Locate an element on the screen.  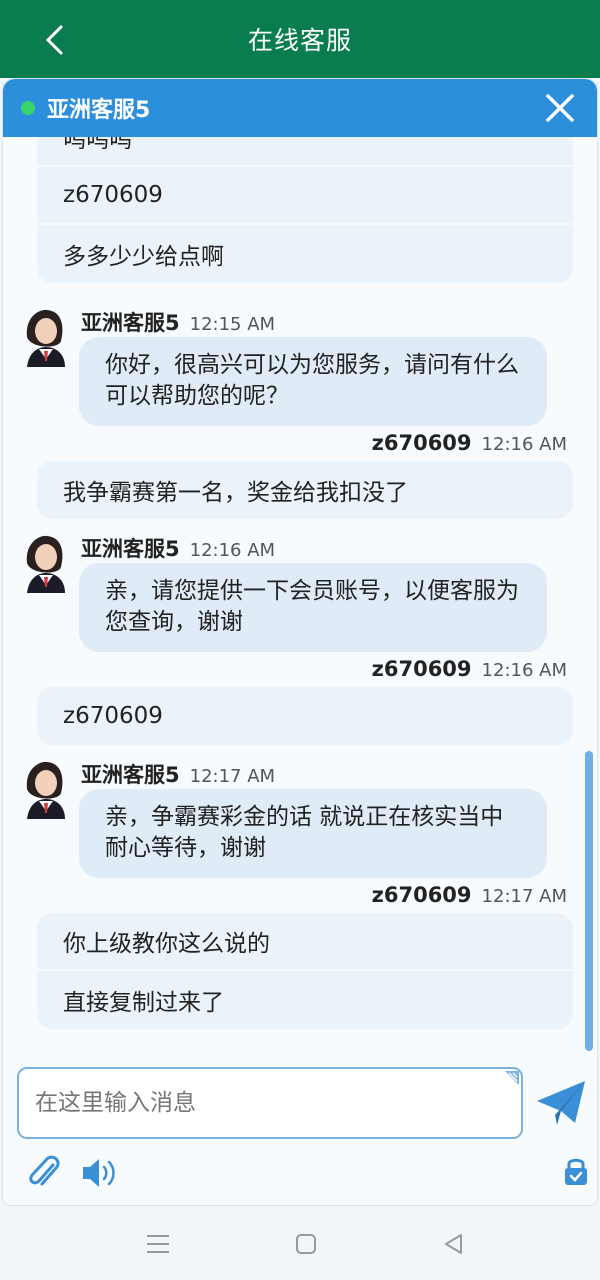
paper-plane-icon is located at coordinates (561, 1103).